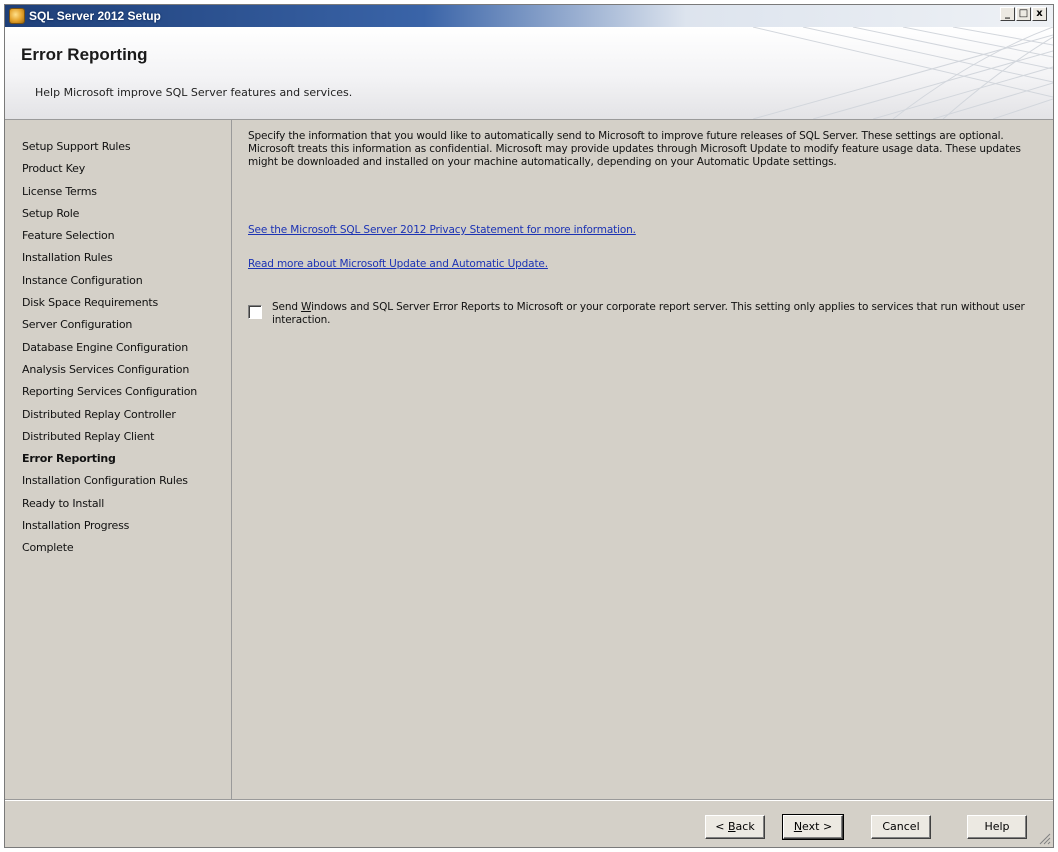 Image resolution: width=1058 pixels, height=852 pixels. Describe the element at coordinates (17, 16) in the screenshot. I see `sql-server-setup-icon` at that location.